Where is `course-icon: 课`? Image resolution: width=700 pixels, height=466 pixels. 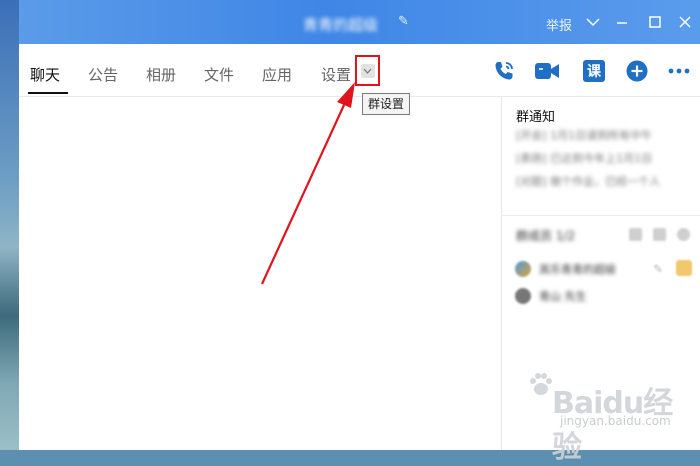 course-icon: 课 is located at coordinates (594, 71).